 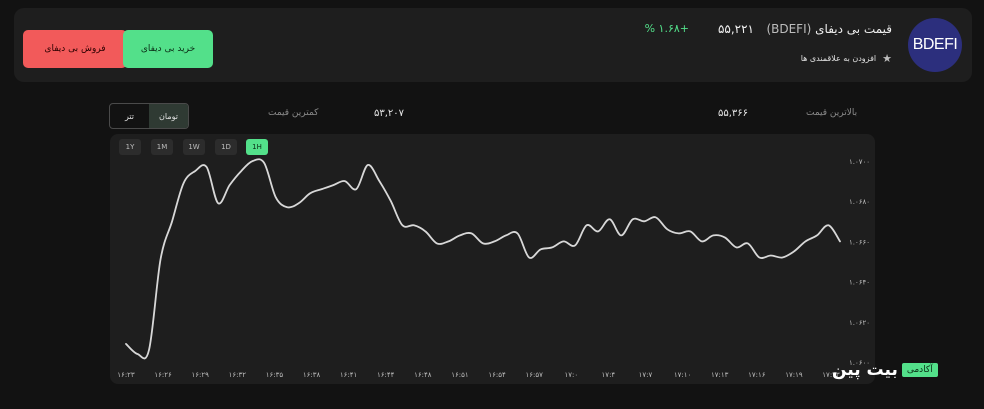 I want to click on x-tick-label: ۱۷:۰, so click(x=571, y=375).